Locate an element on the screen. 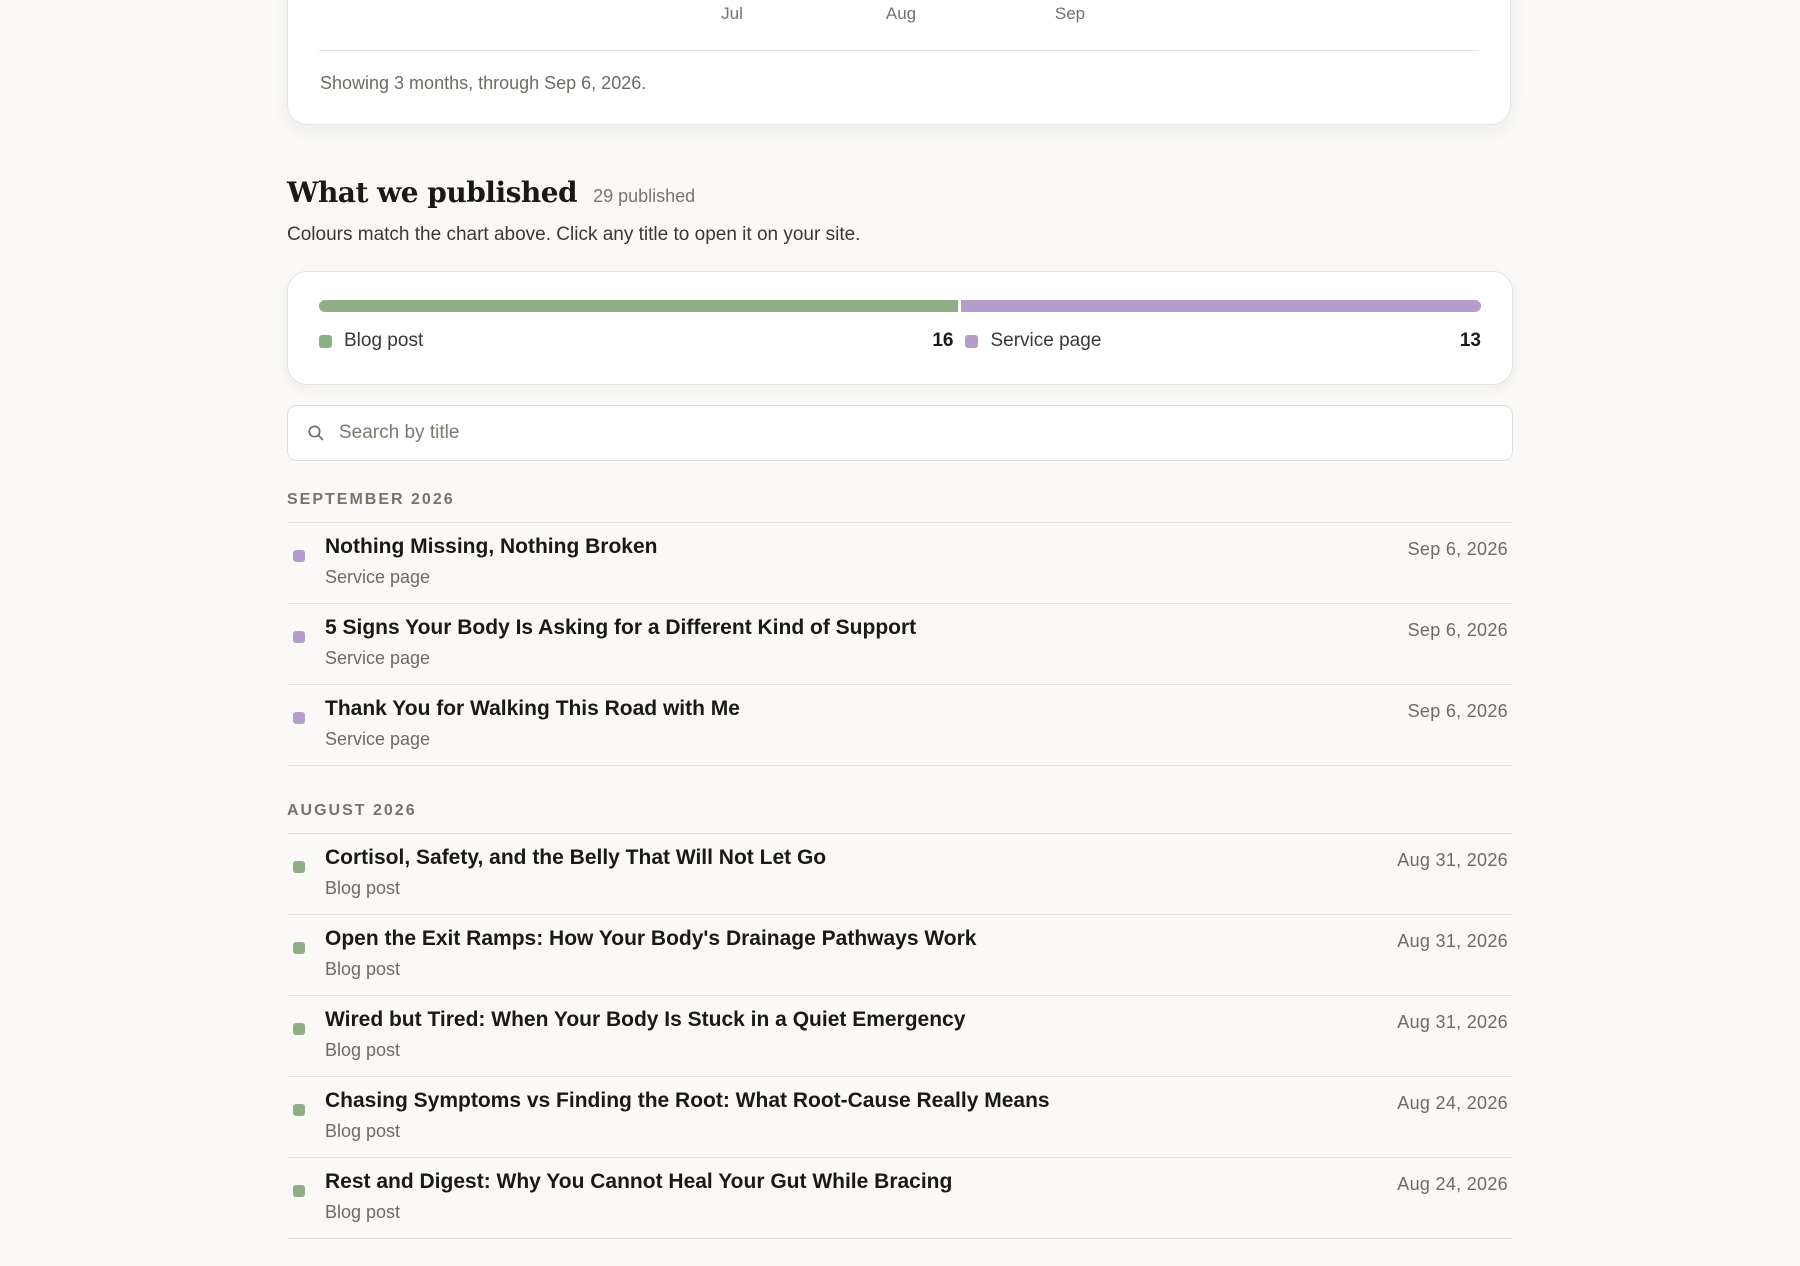 This screenshot has width=1800, height=1266. split-bar is located at coordinates (900, 306).